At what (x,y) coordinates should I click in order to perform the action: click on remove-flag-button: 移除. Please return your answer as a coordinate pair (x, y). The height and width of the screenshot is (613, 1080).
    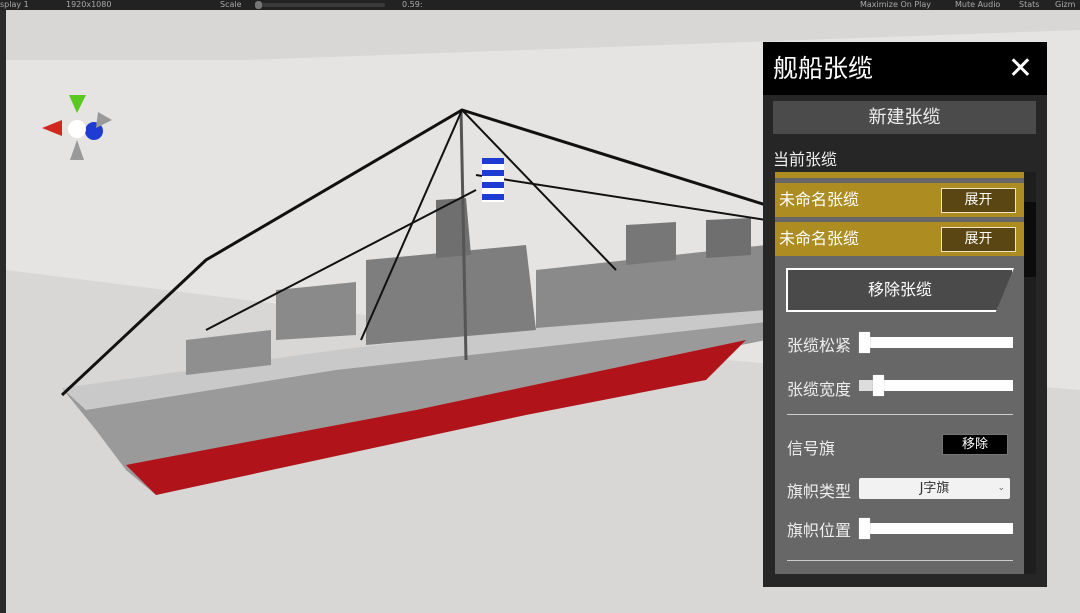
    Looking at the image, I should click on (975, 444).